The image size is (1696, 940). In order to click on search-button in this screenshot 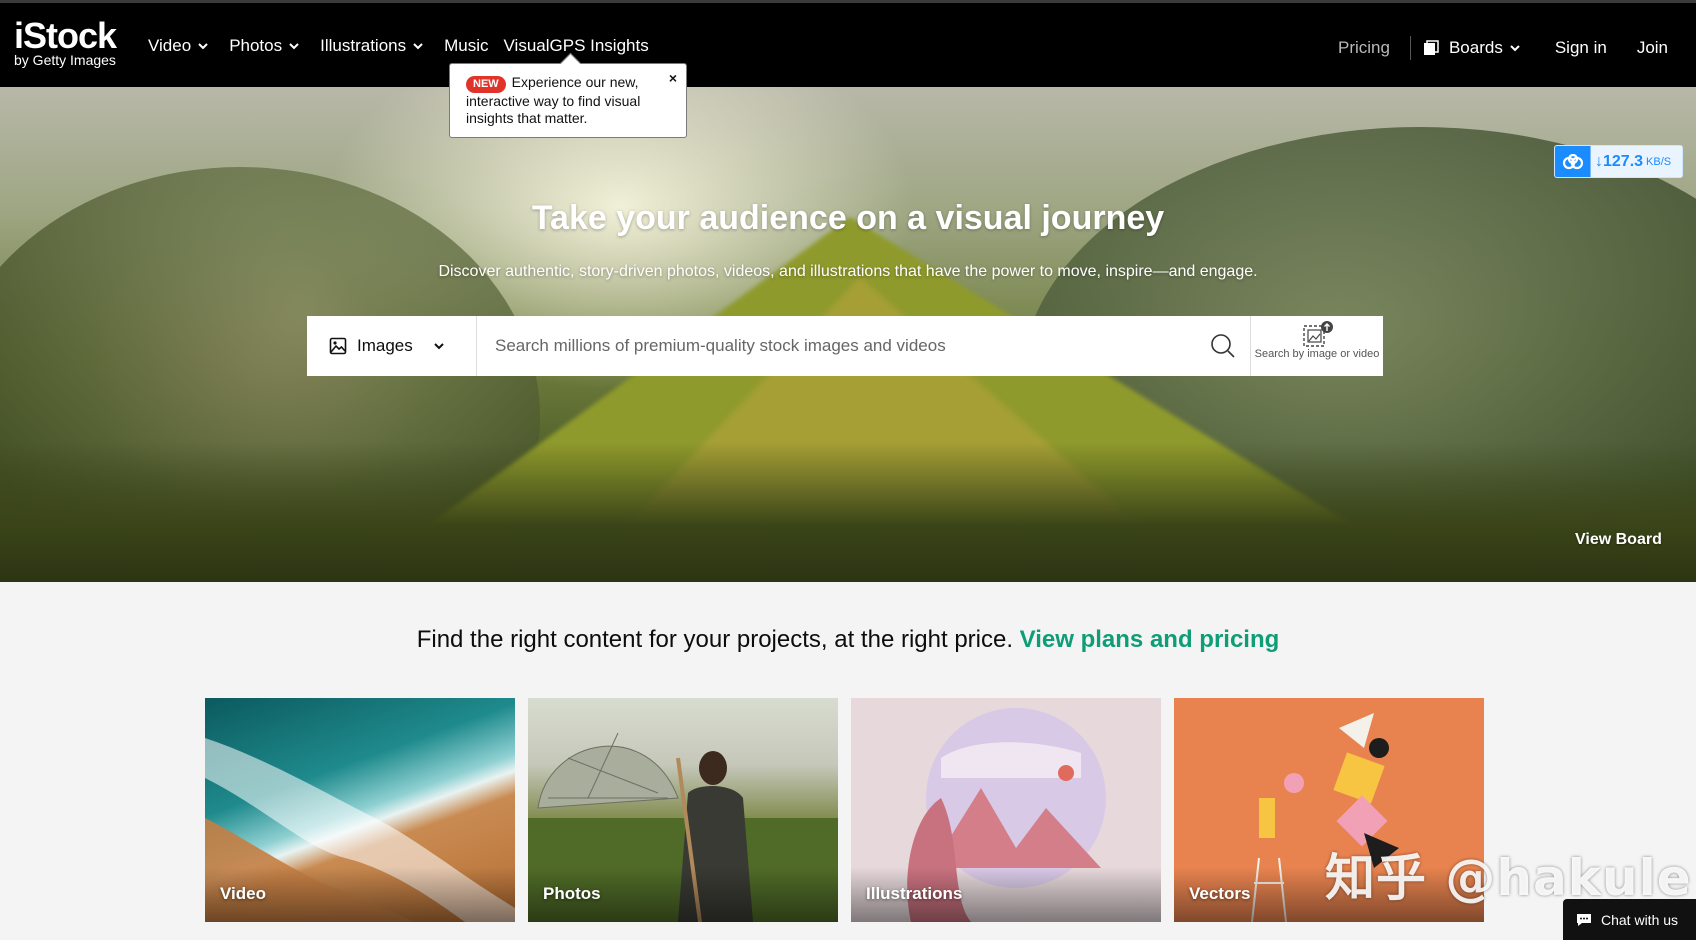, I will do `click(1223, 346)`.